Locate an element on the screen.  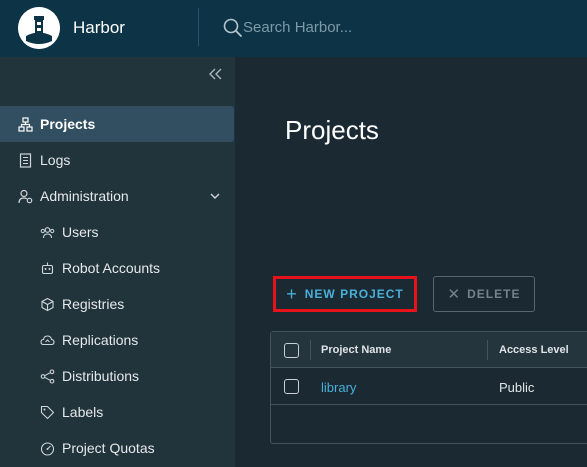
sidebar-item-label: Administration is located at coordinates (84, 196).